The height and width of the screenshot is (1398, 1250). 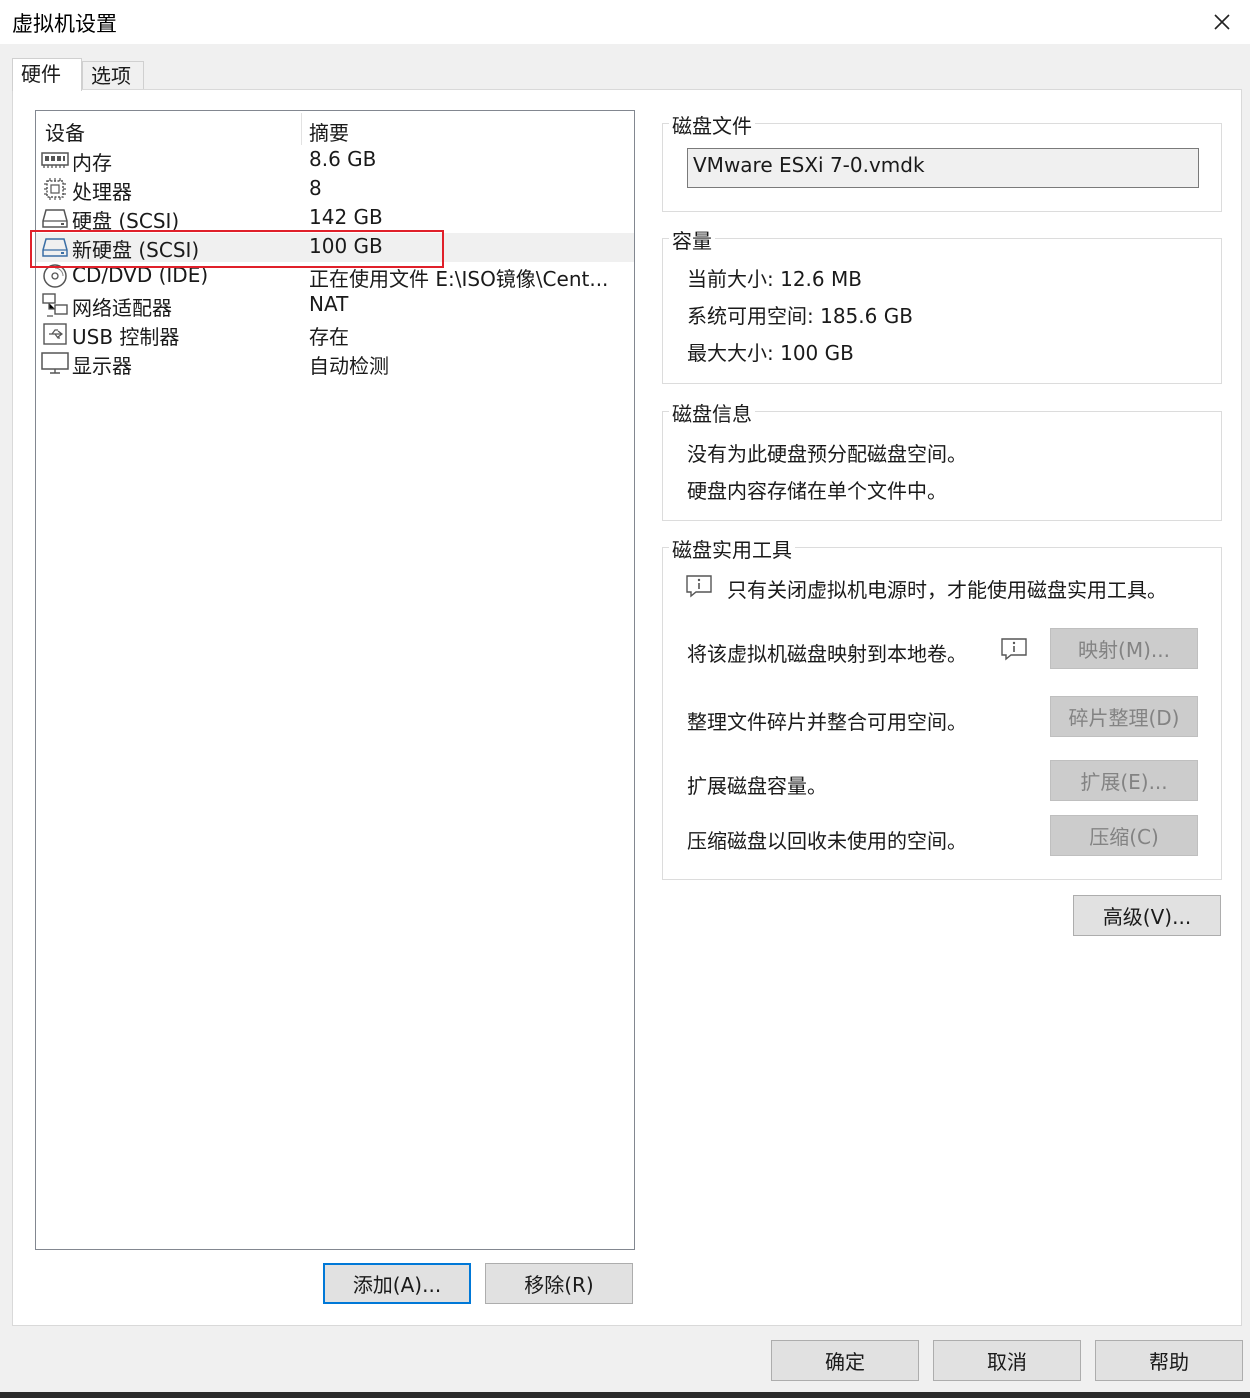 What do you see at coordinates (559, 1283) in the screenshot?
I see `remove-button: 移除(R)` at bounding box center [559, 1283].